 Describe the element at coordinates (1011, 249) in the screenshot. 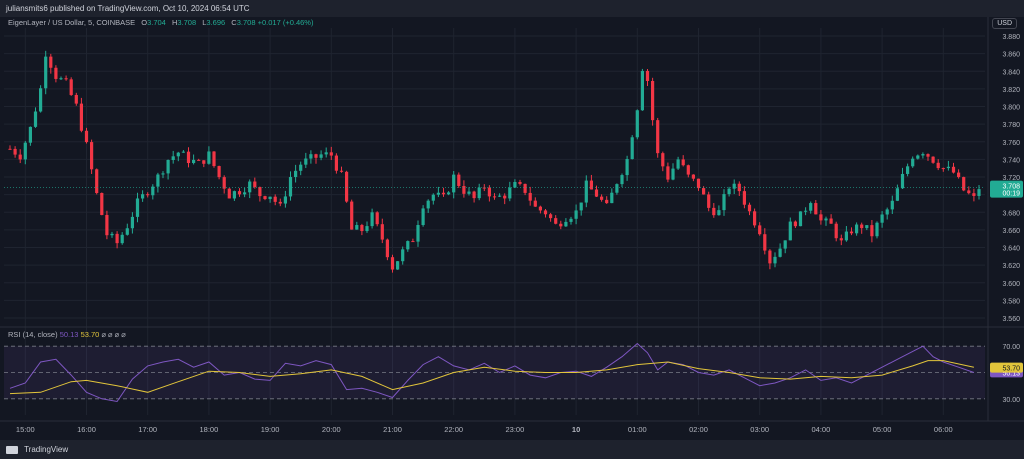

I see `price-tick-label: 3.640` at that location.